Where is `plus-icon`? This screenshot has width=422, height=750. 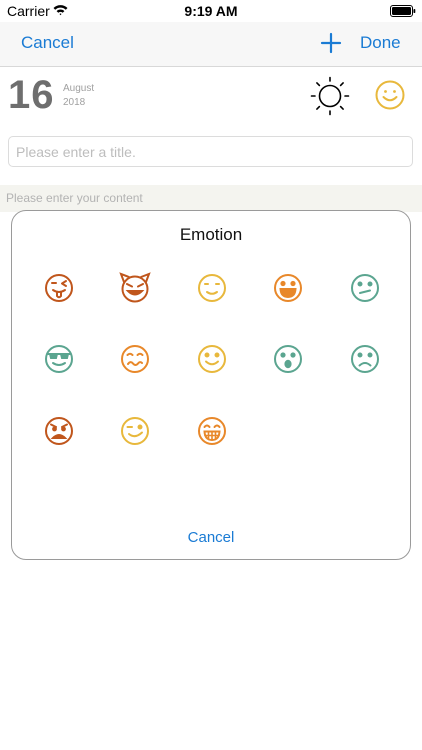 plus-icon is located at coordinates (331, 43).